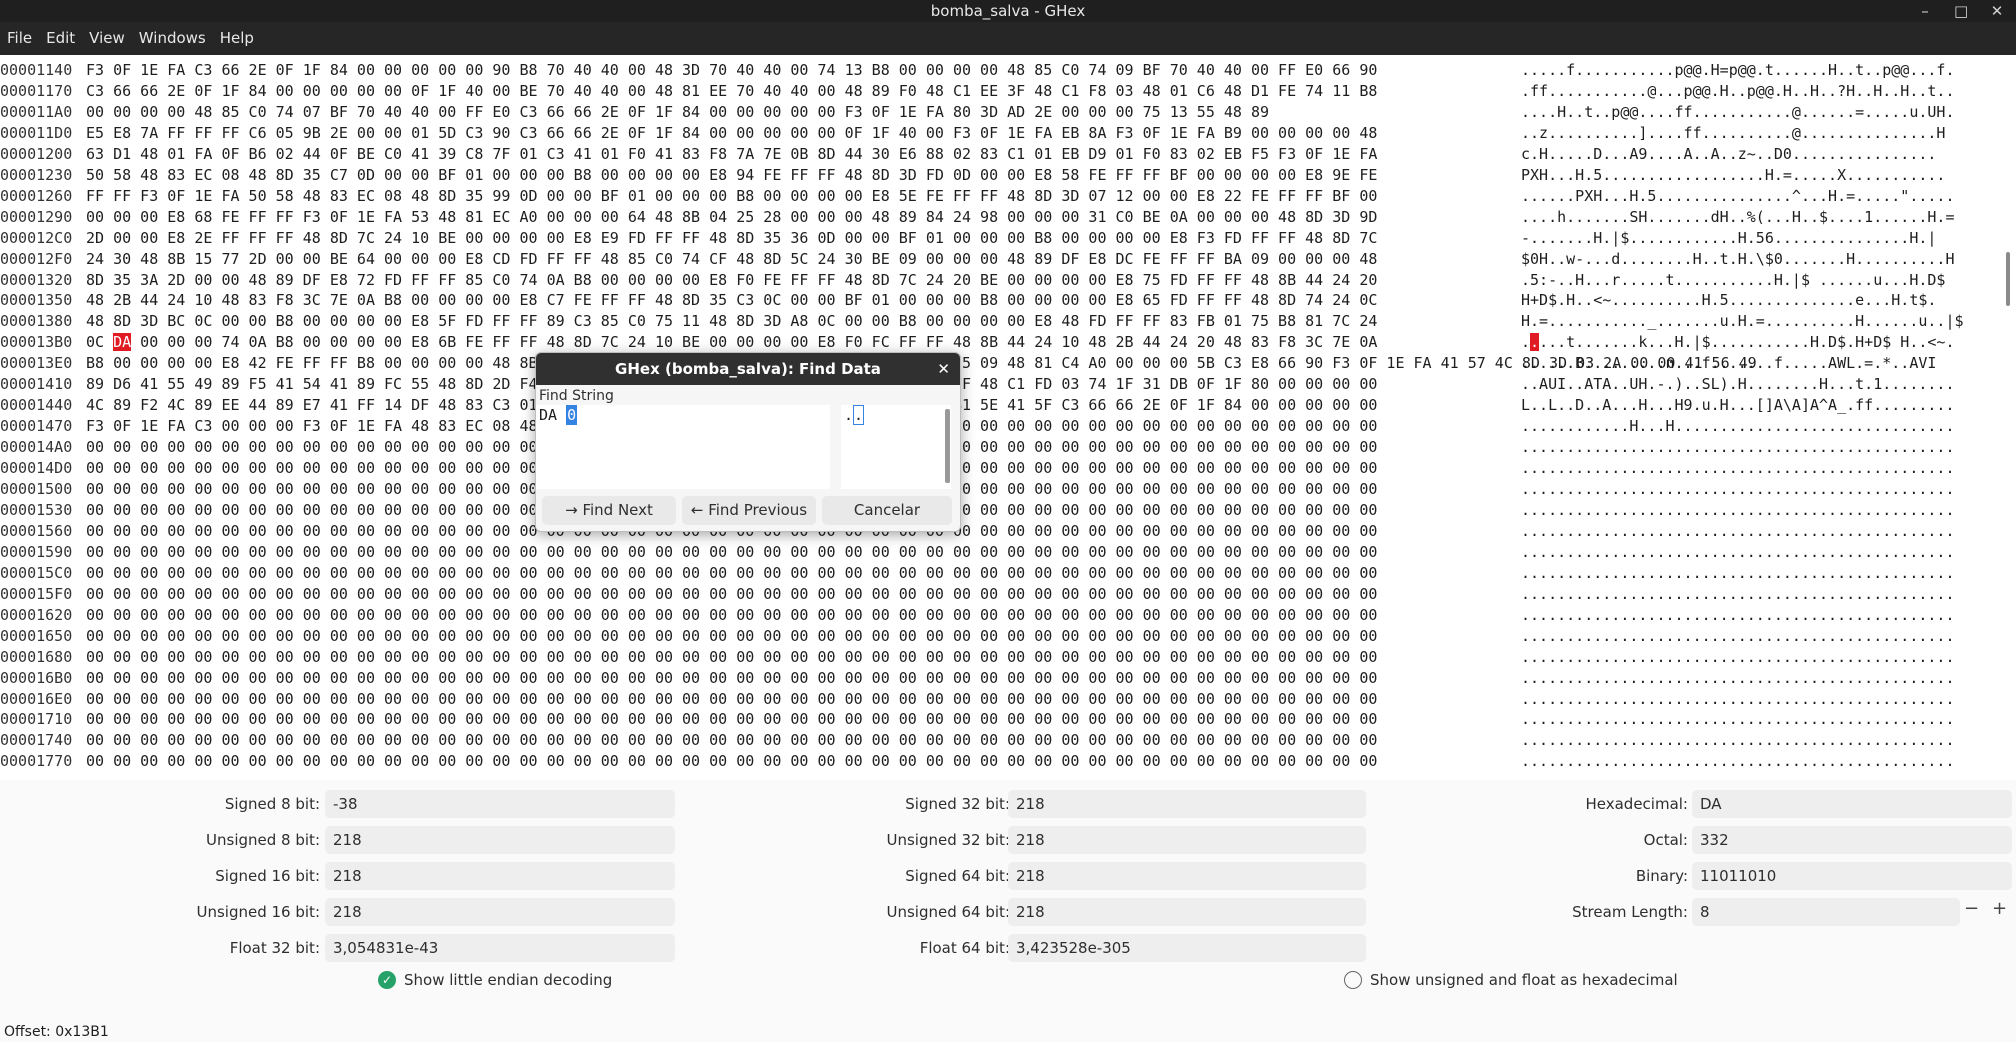  I want to click on octal-field: 332, so click(1852, 840).